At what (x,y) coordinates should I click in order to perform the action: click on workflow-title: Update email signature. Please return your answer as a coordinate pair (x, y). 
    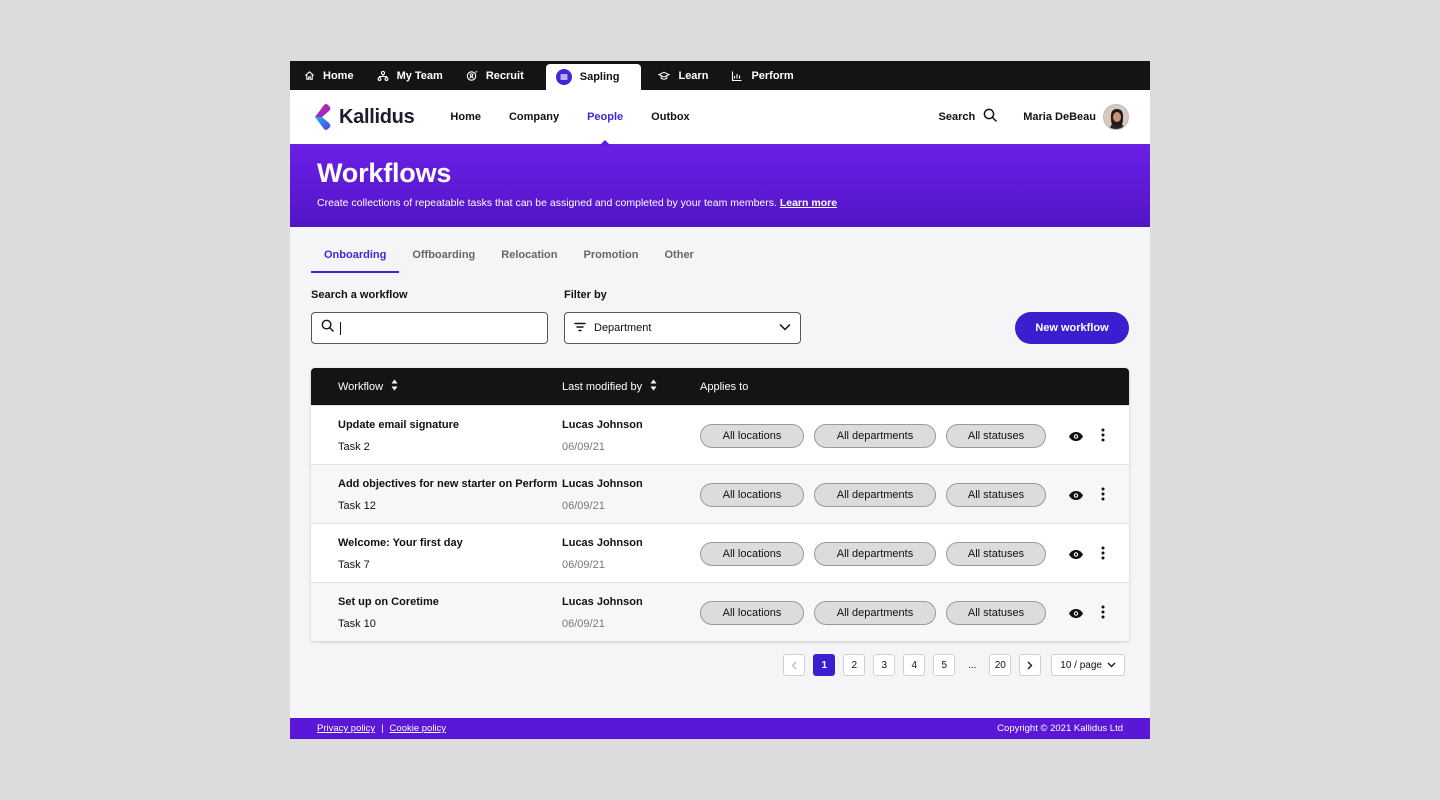
    Looking at the image, I should click on (398, 425).